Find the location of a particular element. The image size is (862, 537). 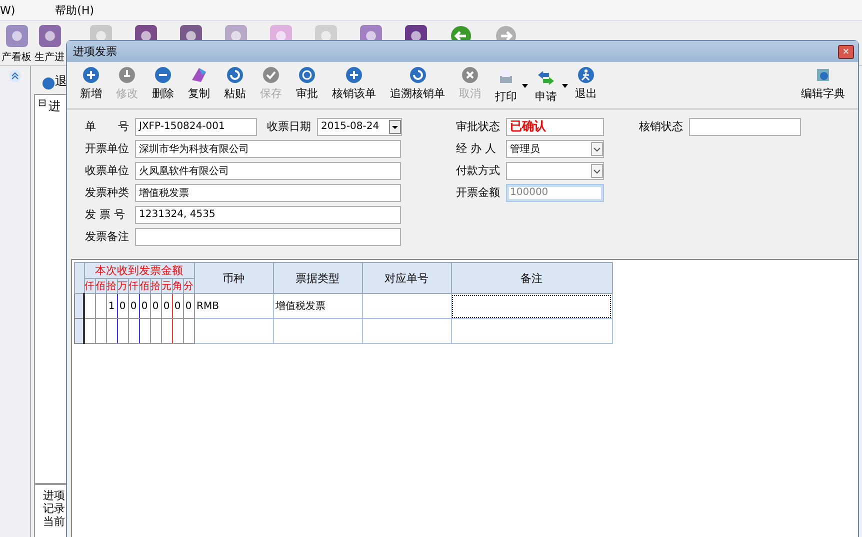

toolbar-button: 删除 is located at coordinates (163, 86).